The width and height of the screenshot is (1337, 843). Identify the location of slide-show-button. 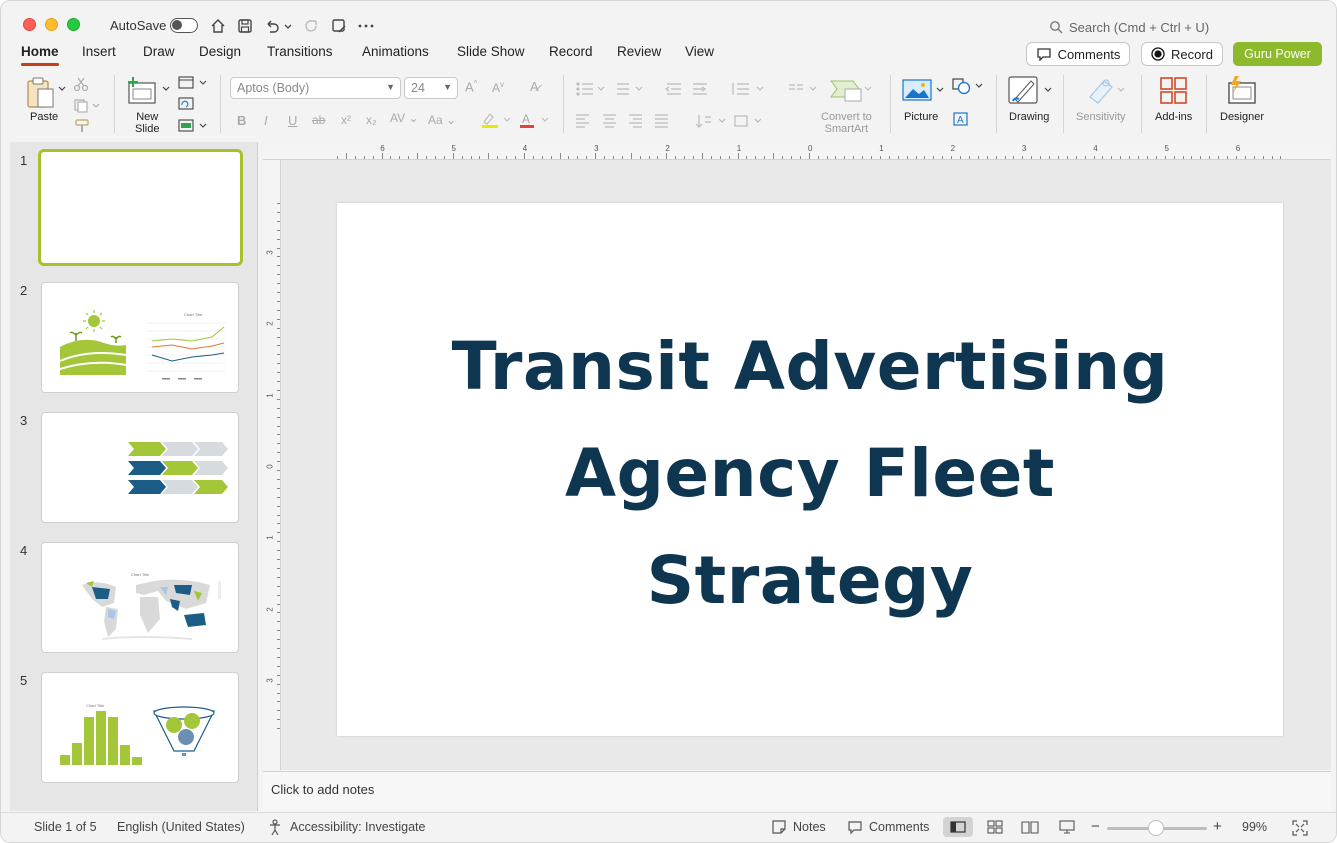
(1067, 827).